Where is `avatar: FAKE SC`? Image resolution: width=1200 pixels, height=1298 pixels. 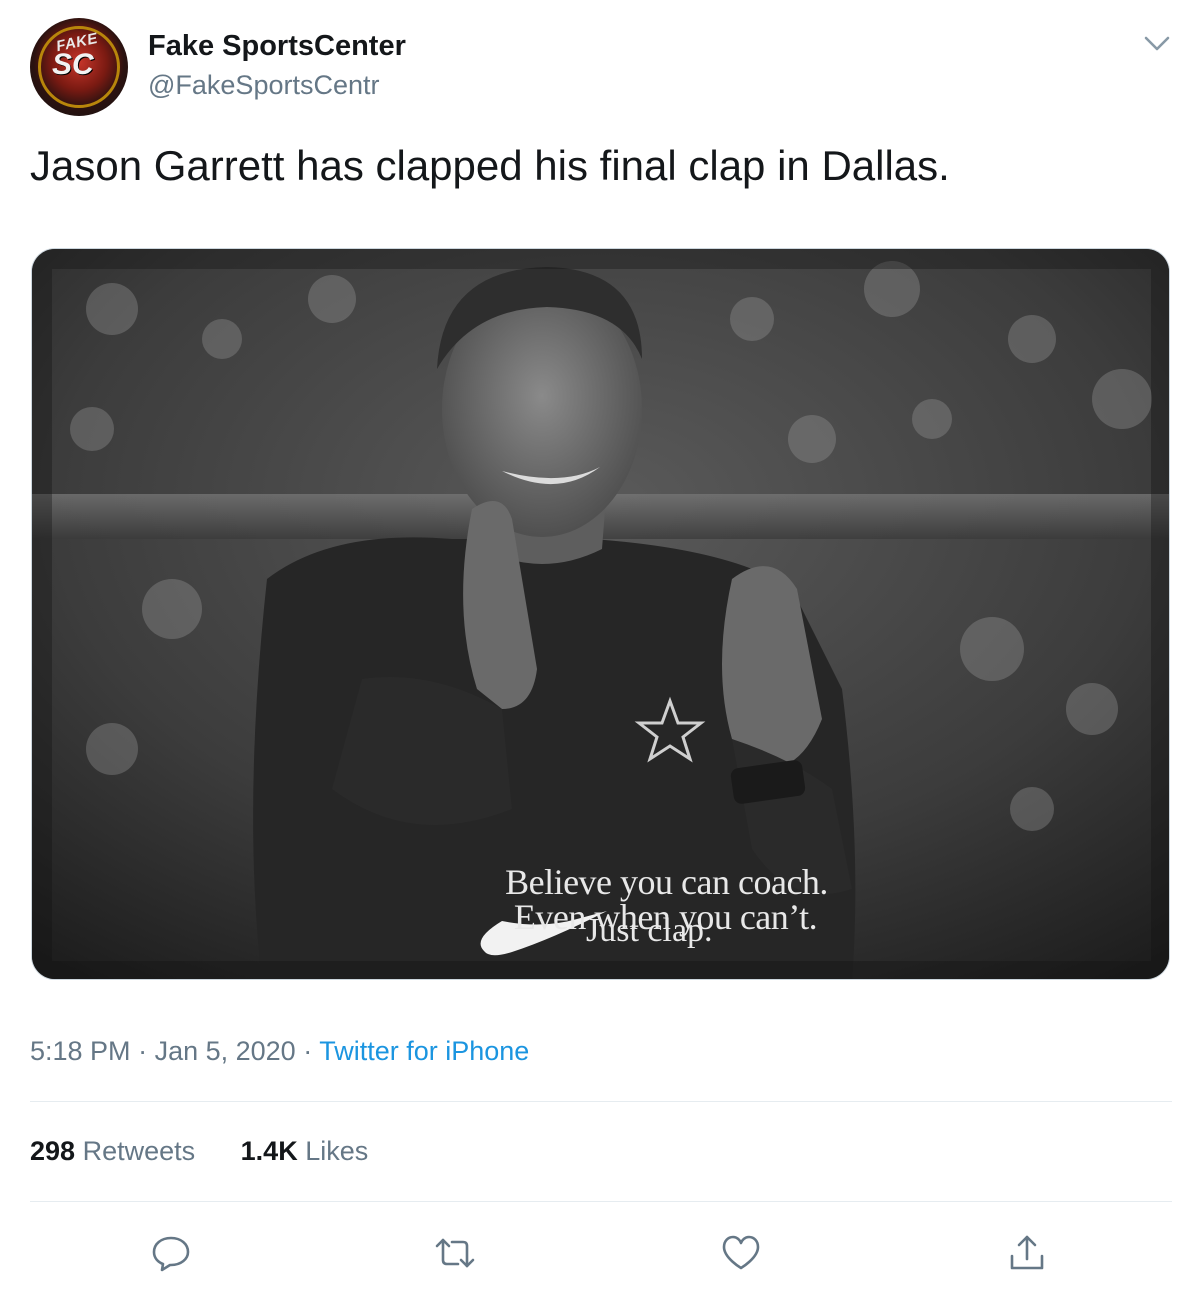 avatar: FAKE SC is located at coordinates (79, 67).